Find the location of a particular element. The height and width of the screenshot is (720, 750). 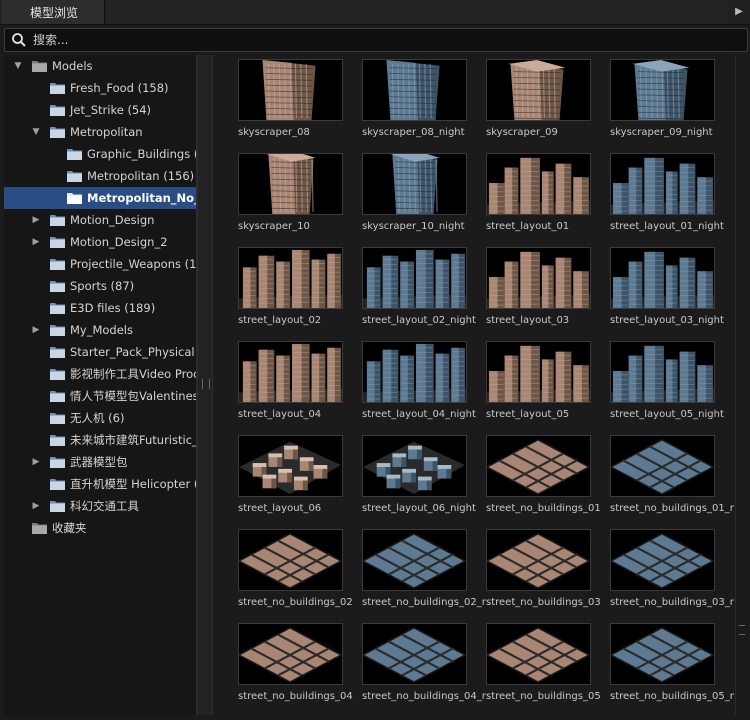

tree-item-label: 无人机 (6) is located at coordinates (97, 418).